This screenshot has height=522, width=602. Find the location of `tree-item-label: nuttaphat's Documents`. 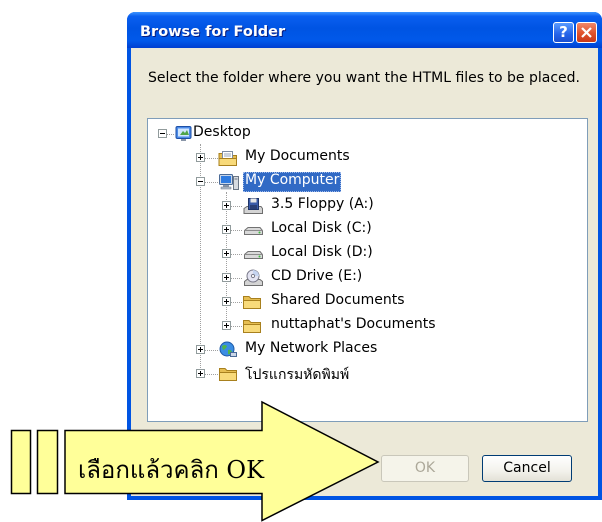

tree-item-label: nuttaphat's Documents is located at coordinates (353, 324).